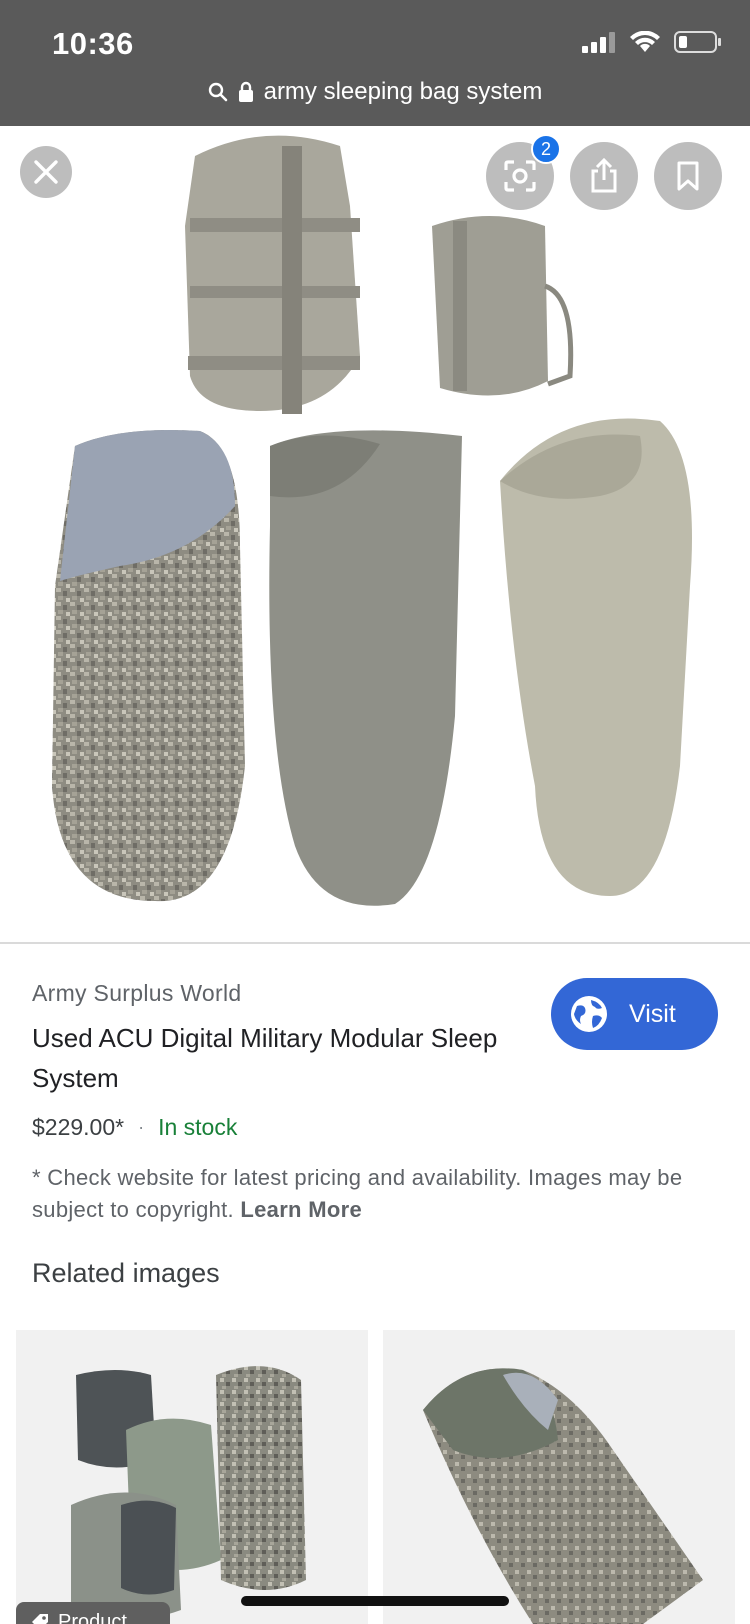 The image size is (750, 1624). Describe the element at coordinates (301, 1209) in the screenshot. I see `learn-more-link: Learn More` at that location.